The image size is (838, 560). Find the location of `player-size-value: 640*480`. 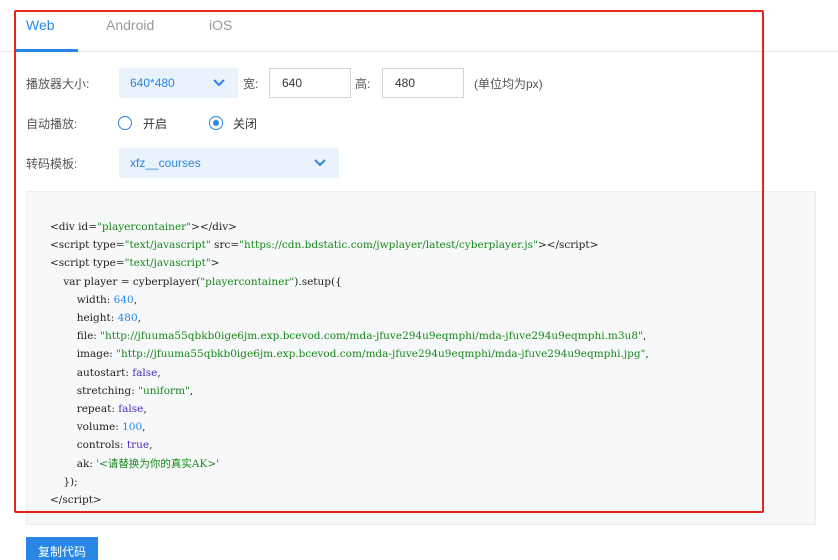

player-size-value: 640*480 is located at coordinates (152, 83).